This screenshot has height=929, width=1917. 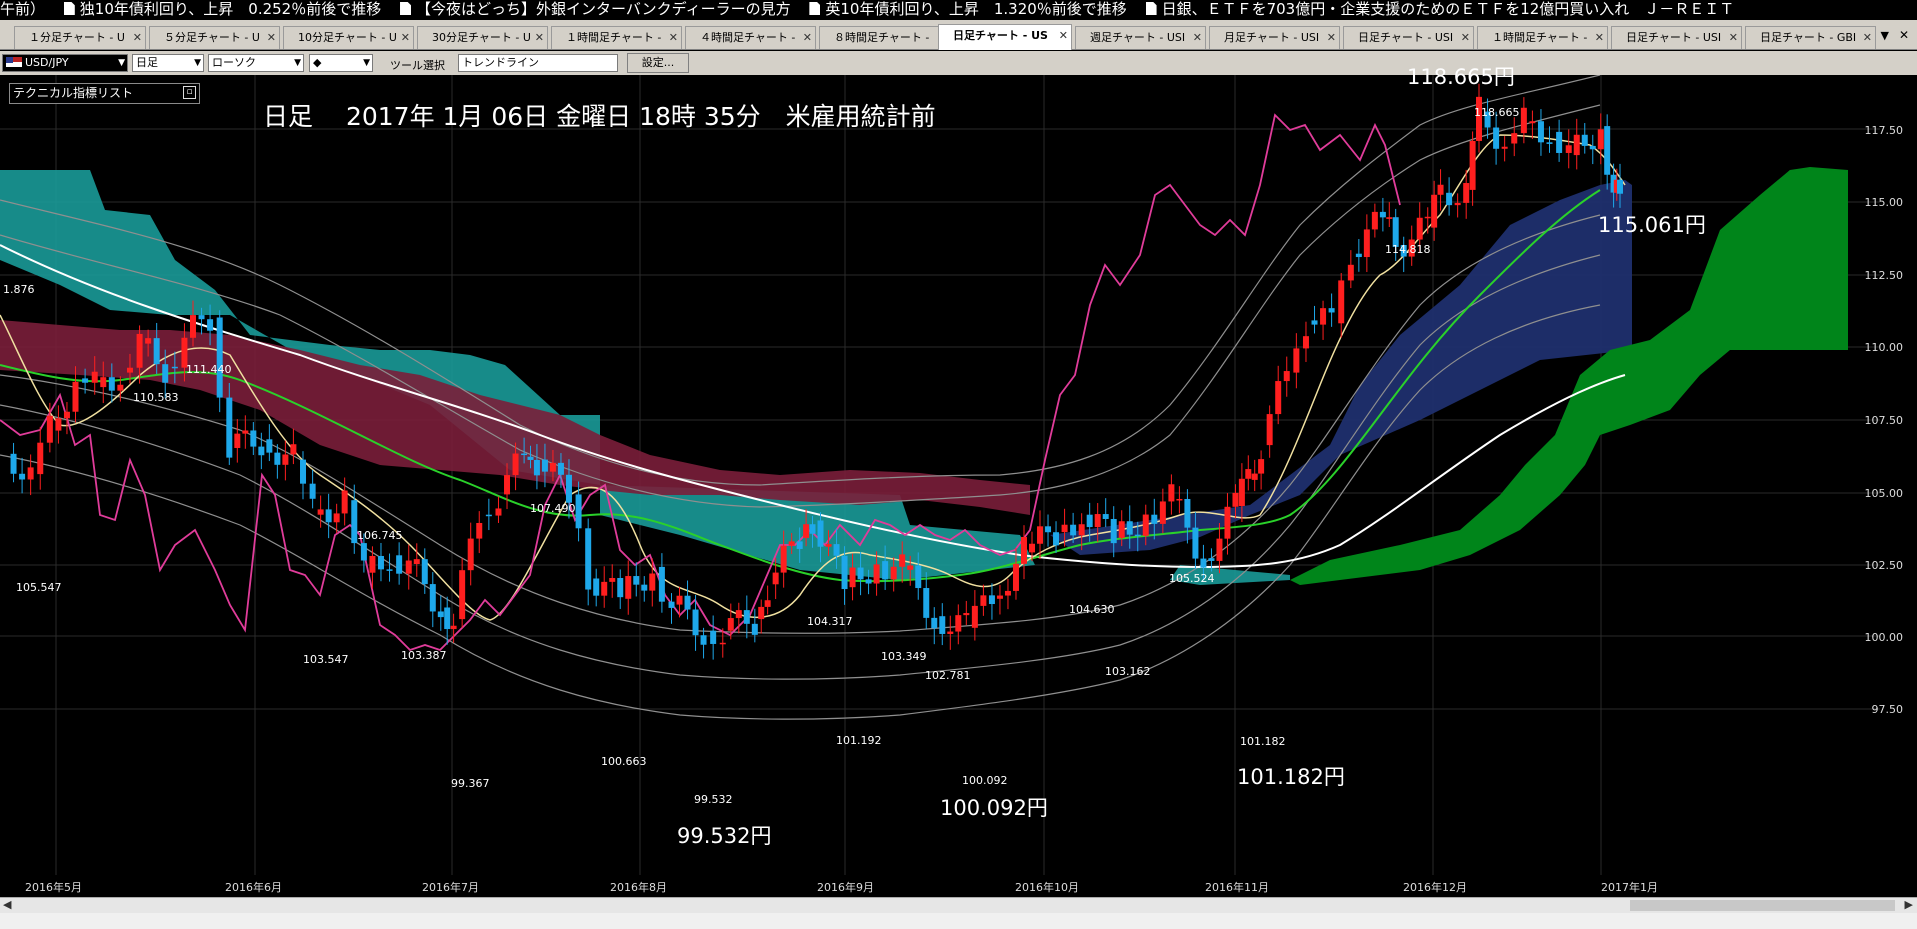 I want to click on tab-label: 日足チャート - US, so click(x=1000, y=35).